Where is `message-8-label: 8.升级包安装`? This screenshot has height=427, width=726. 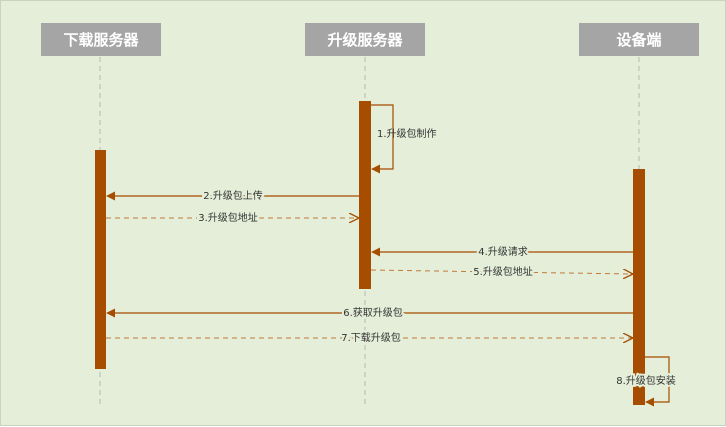
message-8-label: 8.升级包安装 is located at coordinates (646, 380).